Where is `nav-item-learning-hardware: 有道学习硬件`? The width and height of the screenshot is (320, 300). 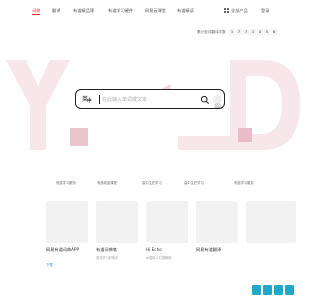
nav-item-learning-hardware: 有道学习硬件 is located at coordinates (120, 11).